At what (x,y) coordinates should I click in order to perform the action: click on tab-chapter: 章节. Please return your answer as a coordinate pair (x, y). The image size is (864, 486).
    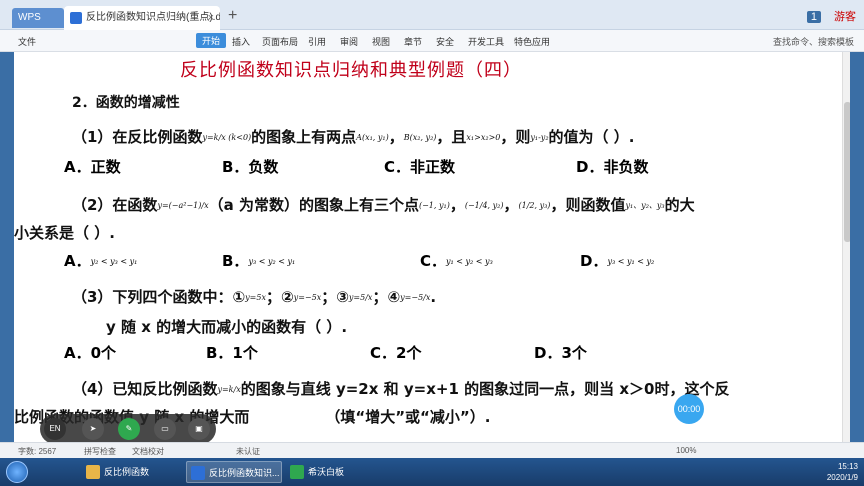
    Looking at the image, I should click on (413, 41).